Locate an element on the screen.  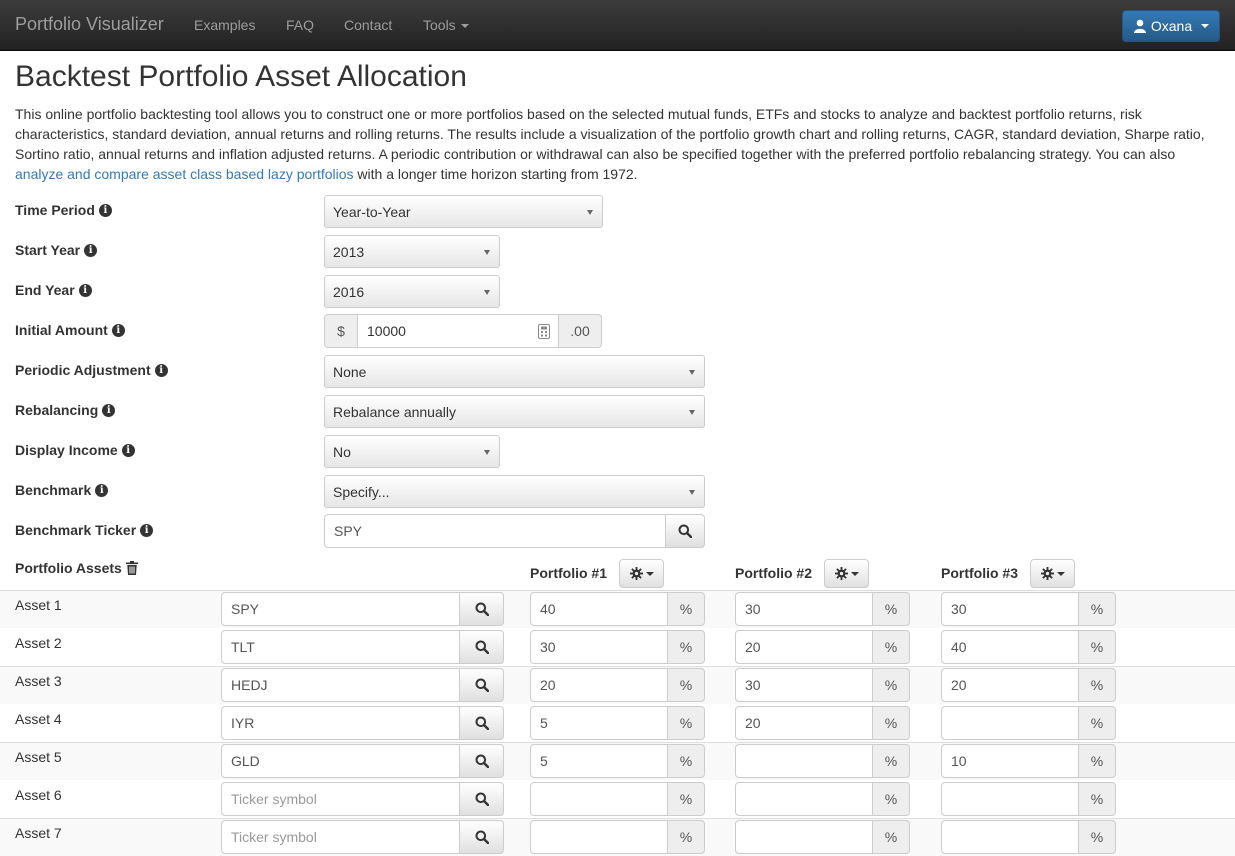
display-income-value: No is located at coordinates (342, 451).